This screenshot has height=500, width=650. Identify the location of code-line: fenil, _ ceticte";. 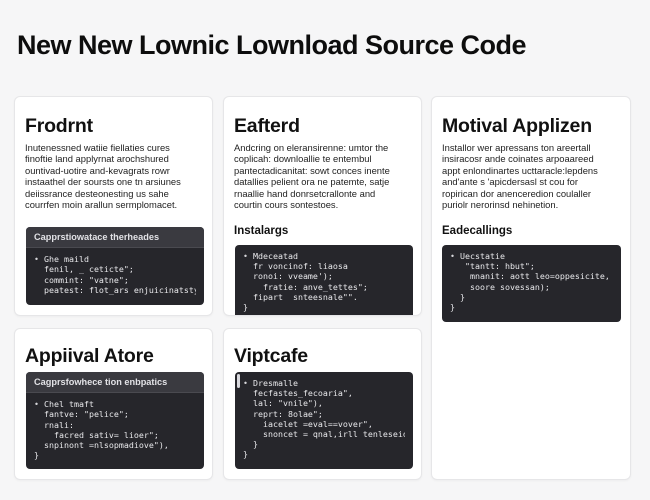
(84, 269).